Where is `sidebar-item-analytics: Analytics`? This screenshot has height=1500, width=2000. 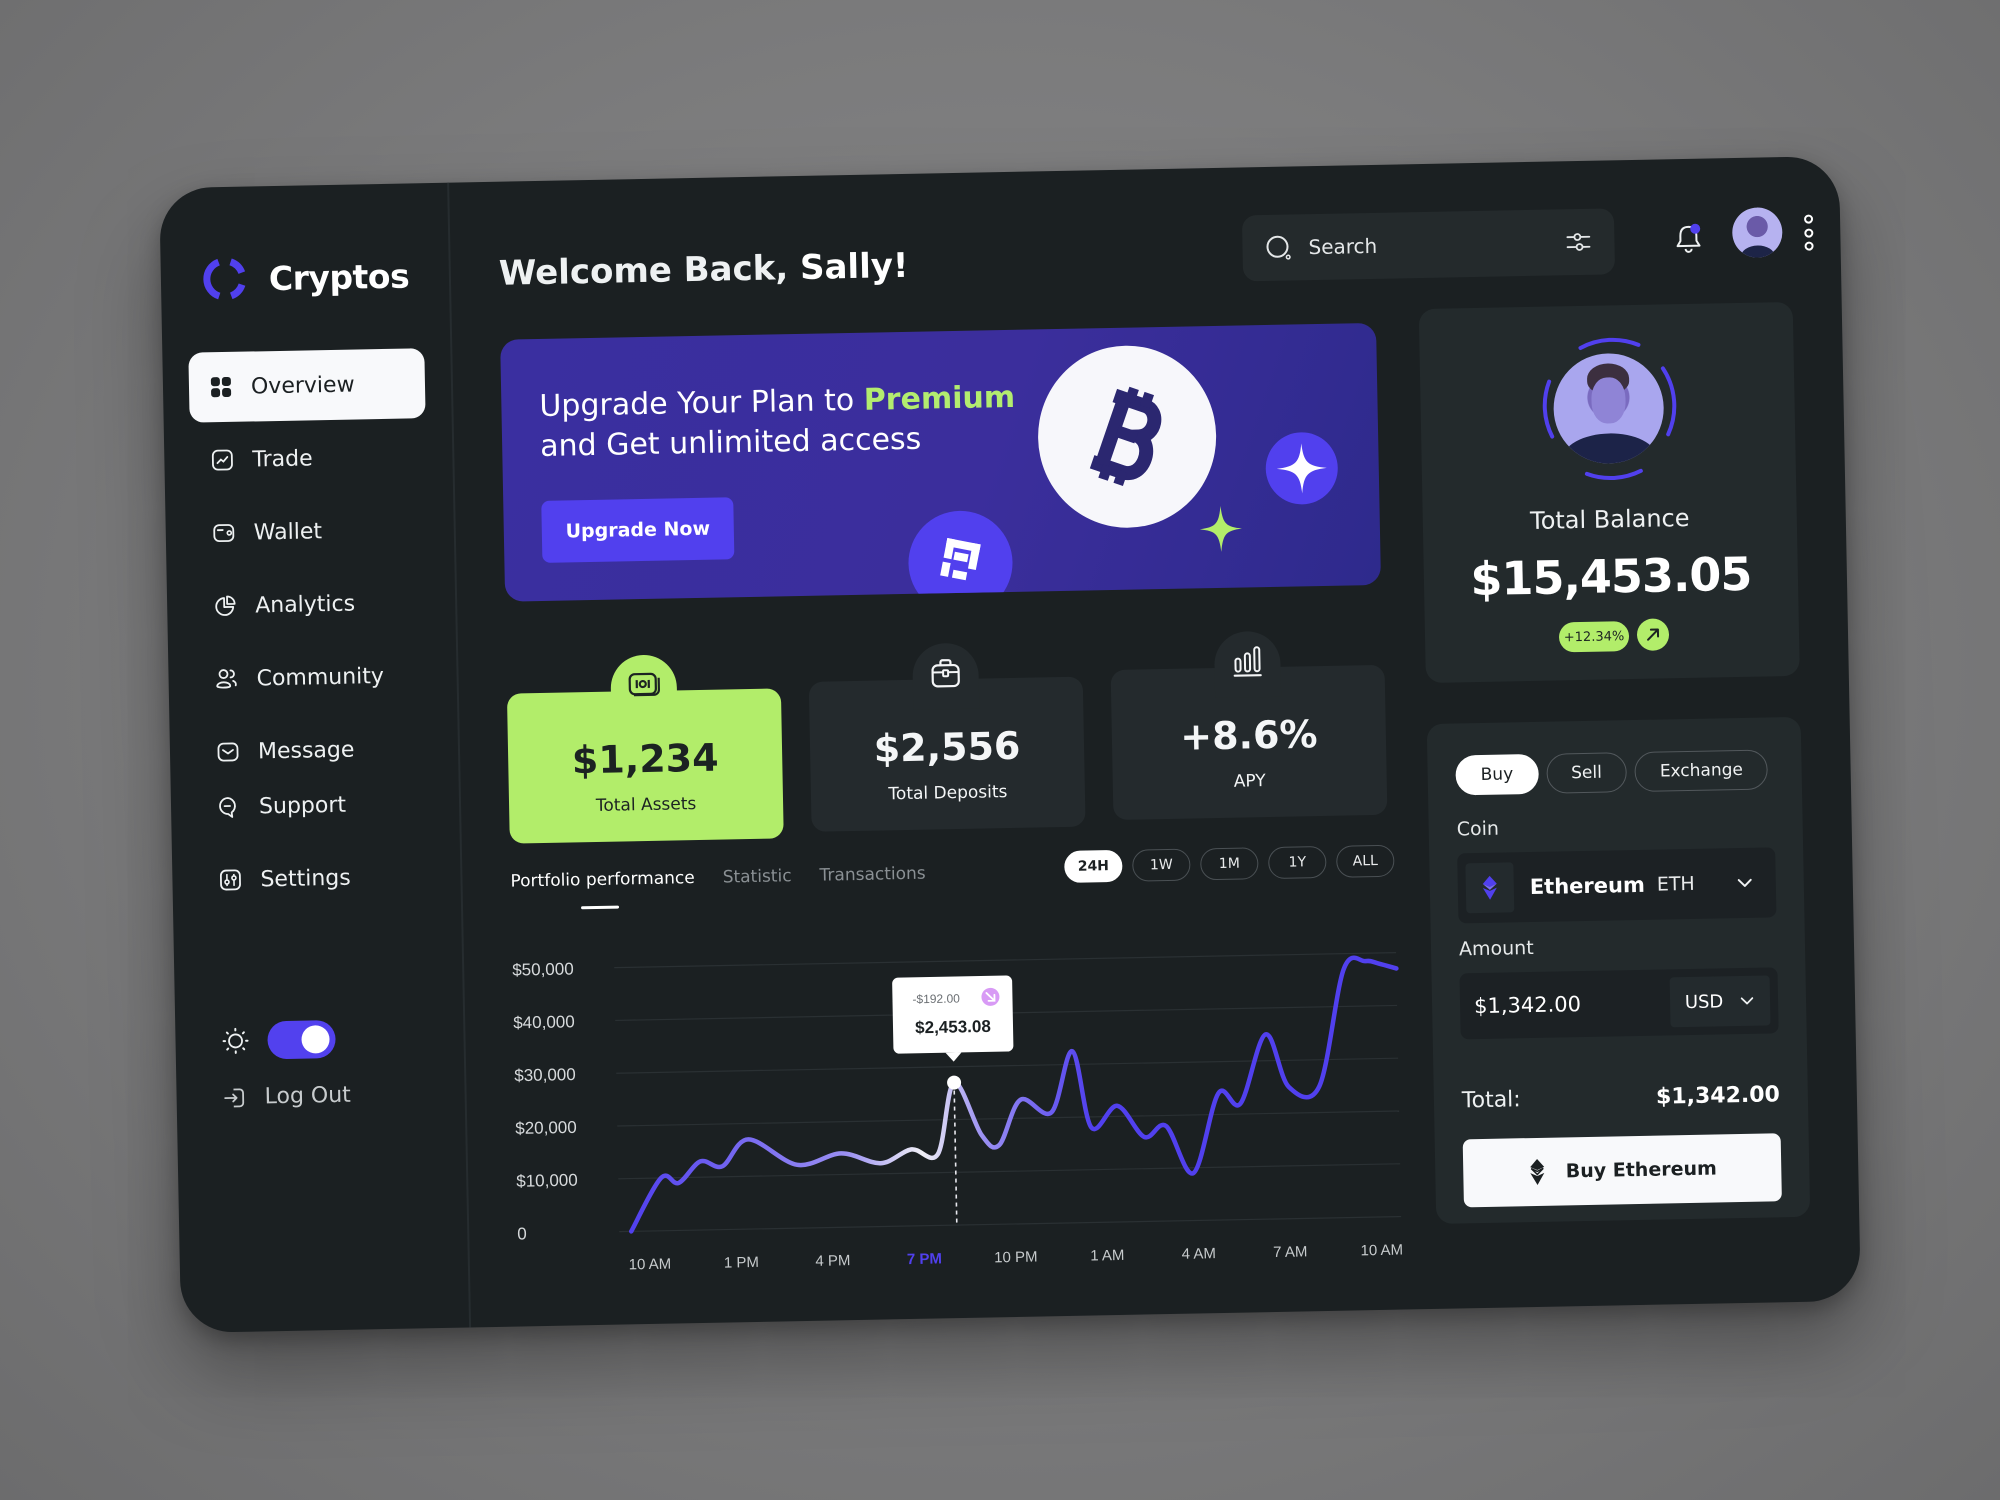 sidebar-item-analytics: Analytics is located at coordinates (311, 604).